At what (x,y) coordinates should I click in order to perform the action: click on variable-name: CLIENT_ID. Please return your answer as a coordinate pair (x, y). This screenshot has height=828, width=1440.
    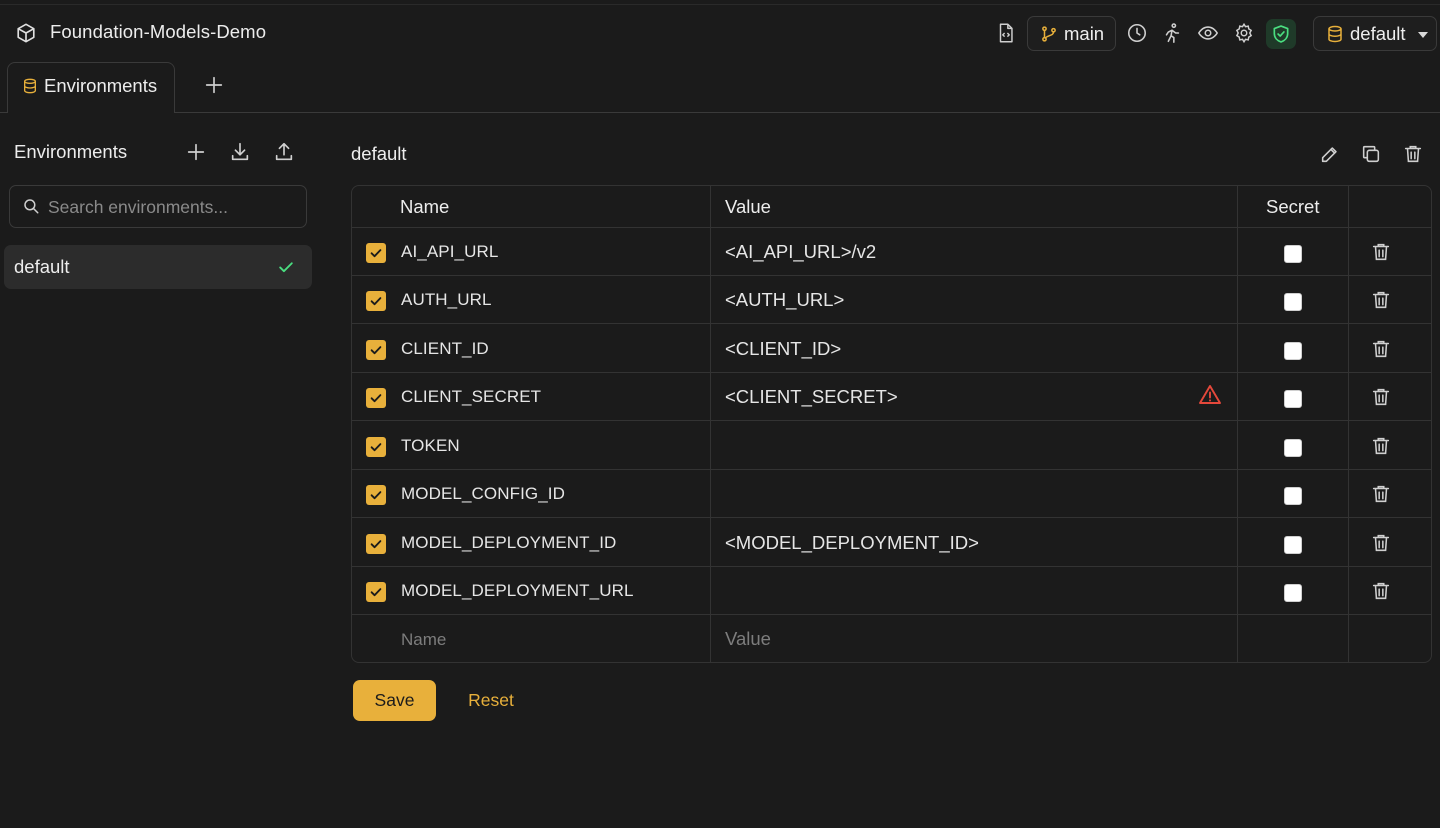
    Looking at the image, I should click on (445, 349).